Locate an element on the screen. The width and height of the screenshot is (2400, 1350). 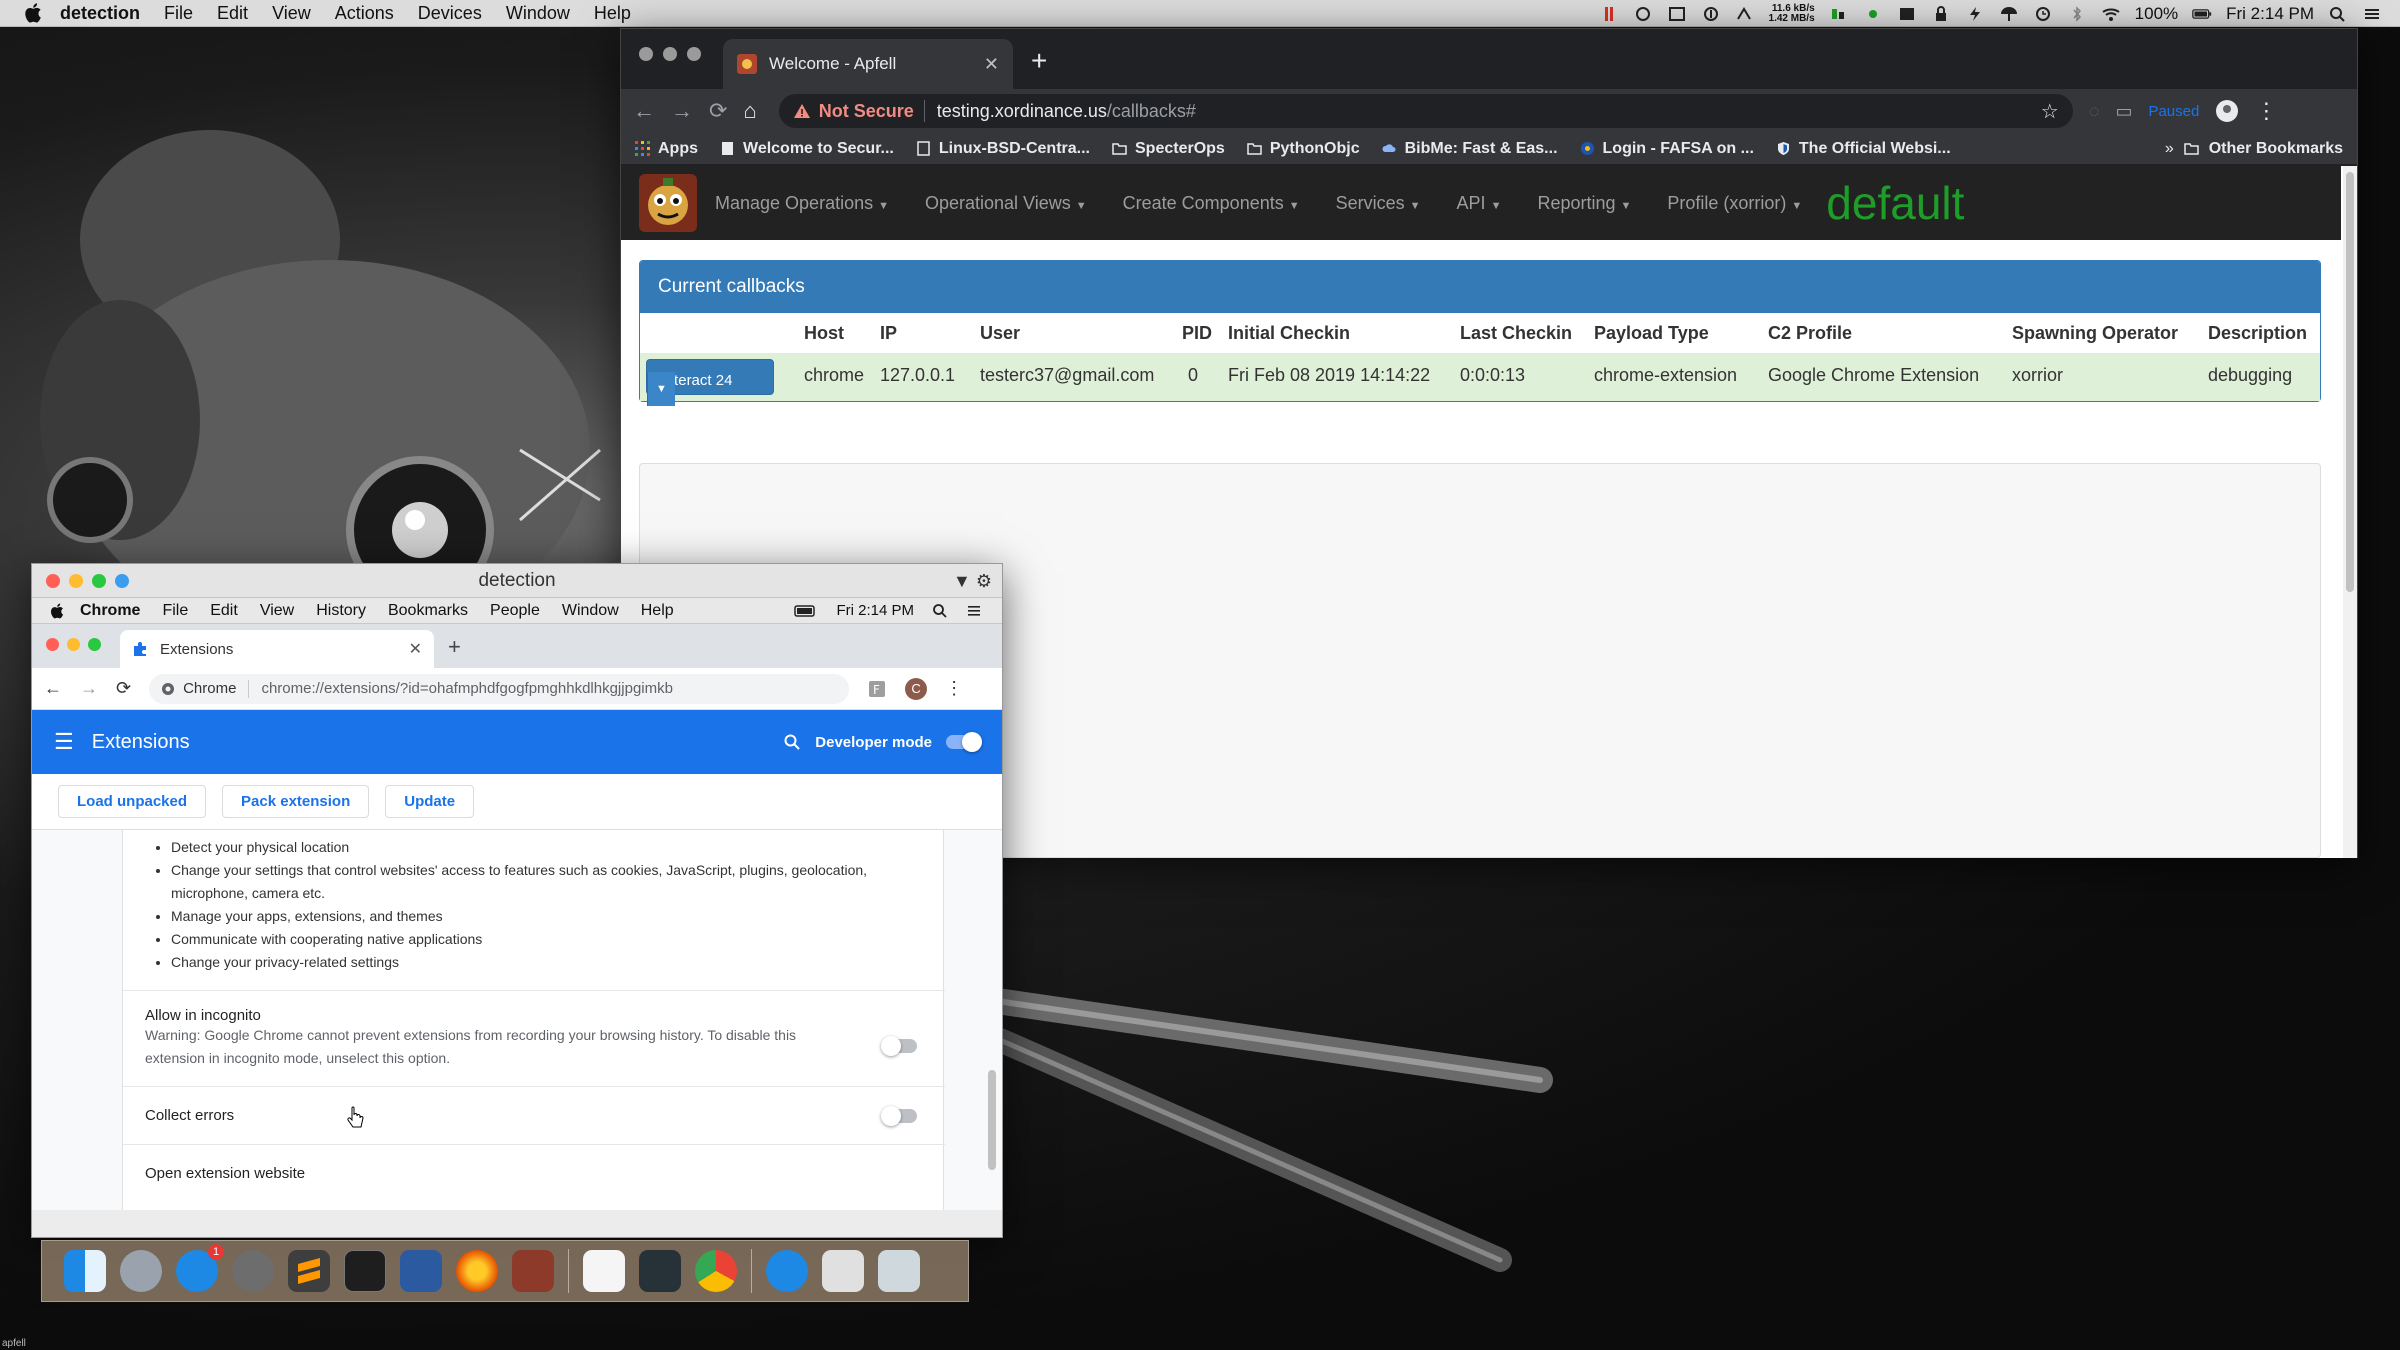
extension-action-icon: F is located at coordinates (877, 689).